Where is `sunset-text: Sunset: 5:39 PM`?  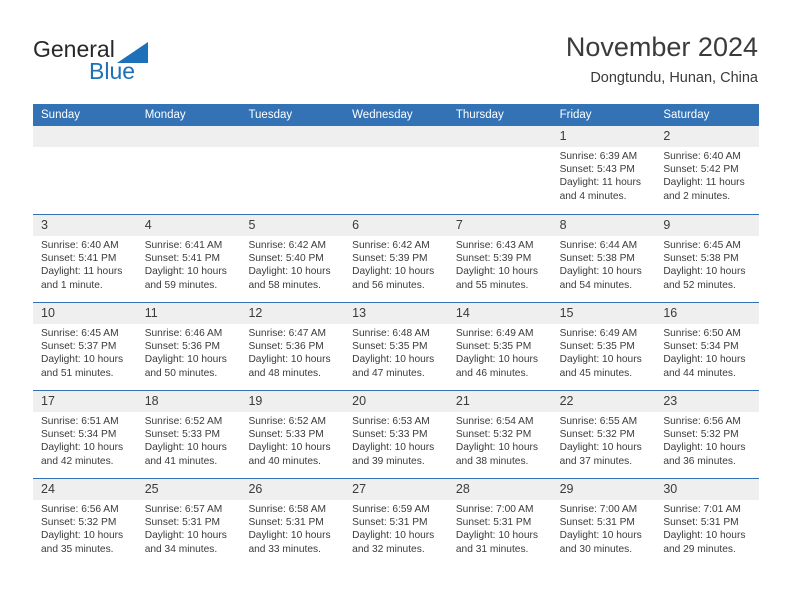
sunset-text: Sunset: 5:39 PM is located at coordinates (390, 259).